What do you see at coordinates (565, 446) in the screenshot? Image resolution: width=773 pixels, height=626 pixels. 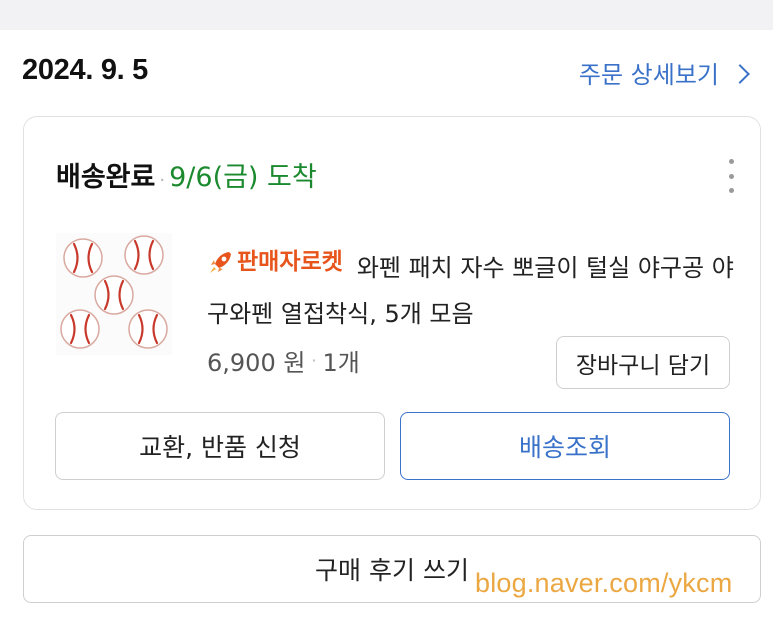 I see `track-delivery-button: 배송조회` at bounding box center [565, 446].